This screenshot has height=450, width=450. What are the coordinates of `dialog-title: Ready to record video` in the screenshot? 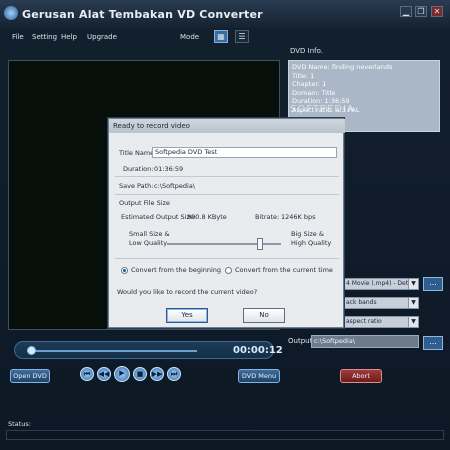 It's located at (227, 126).